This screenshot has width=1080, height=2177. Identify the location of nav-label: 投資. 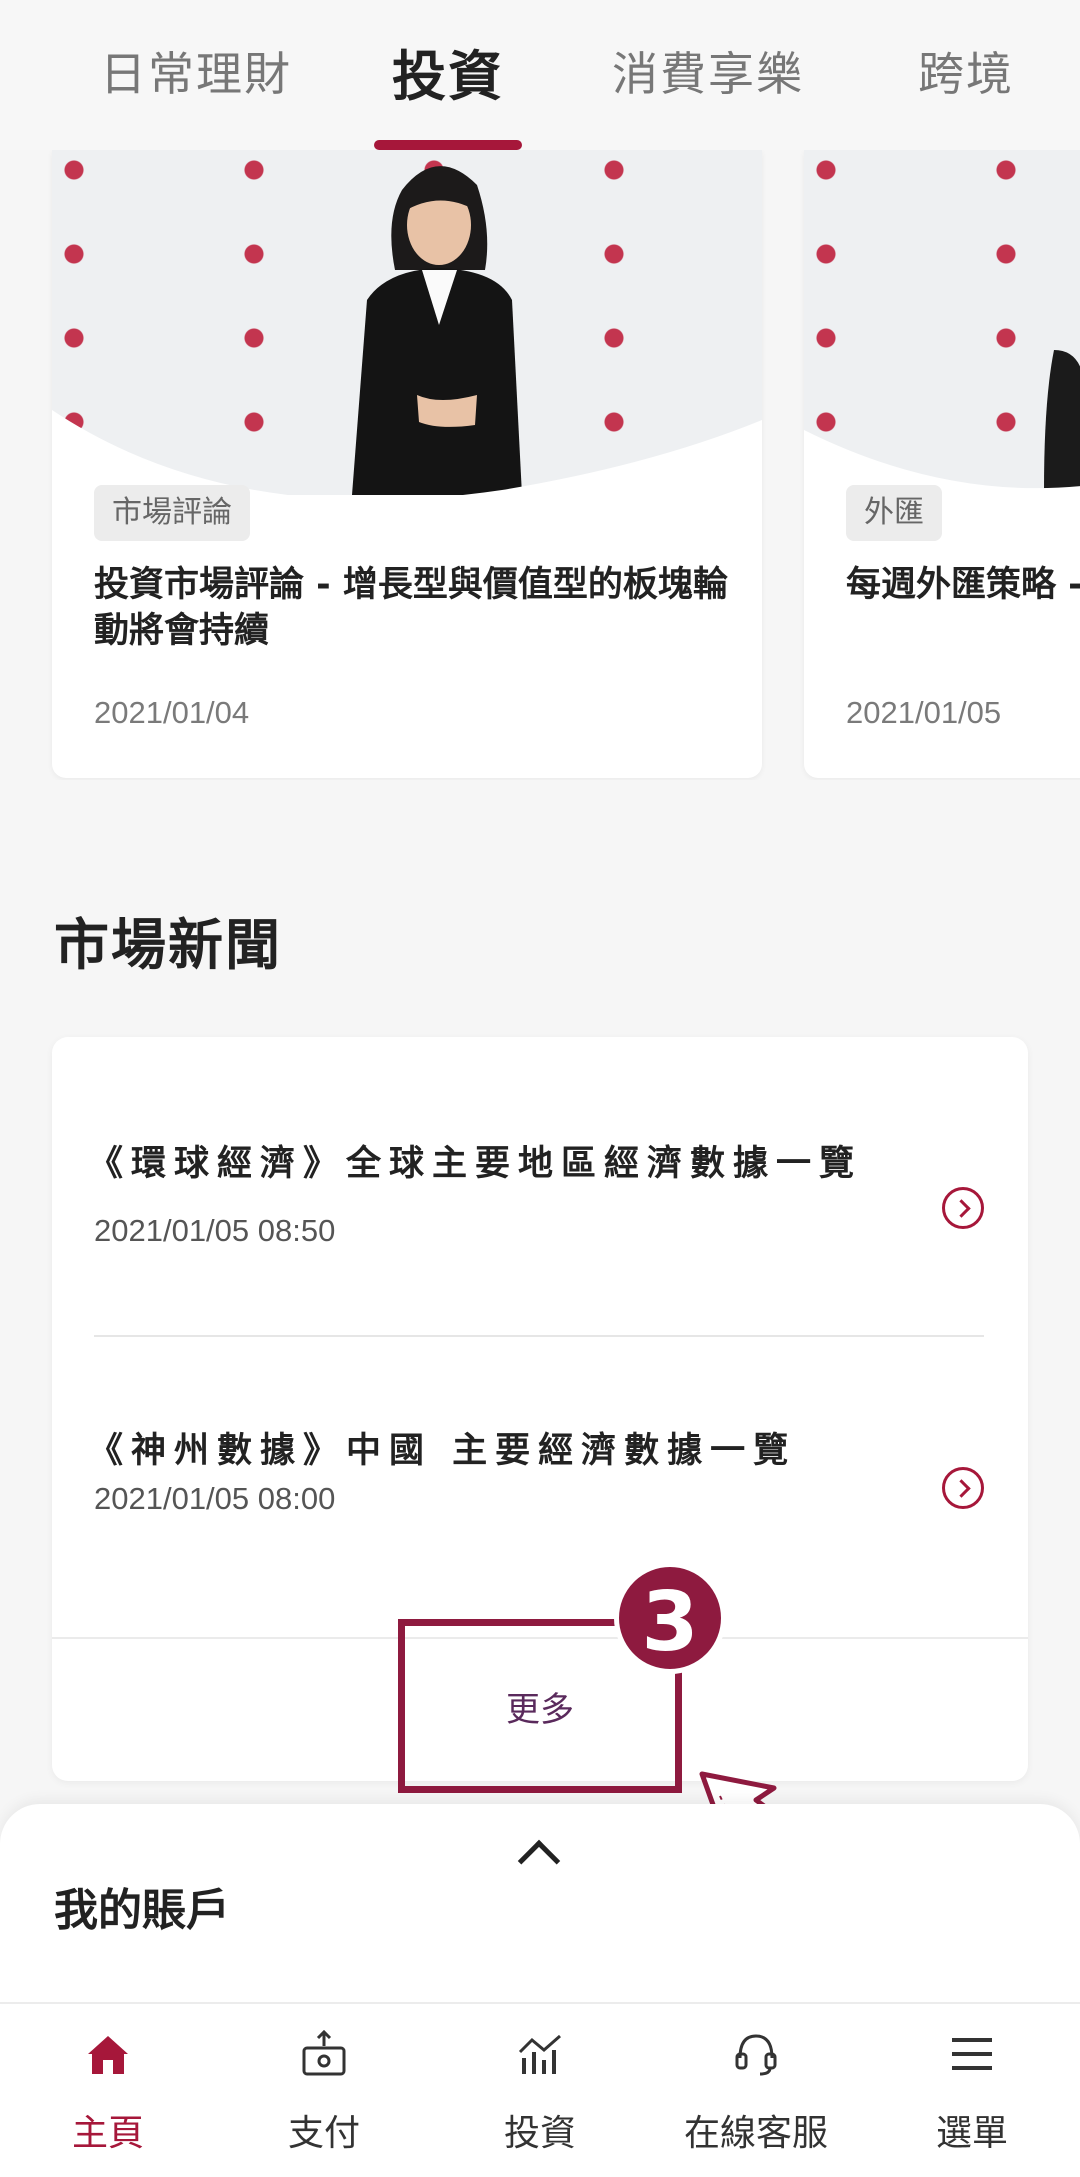
(539, 2133).